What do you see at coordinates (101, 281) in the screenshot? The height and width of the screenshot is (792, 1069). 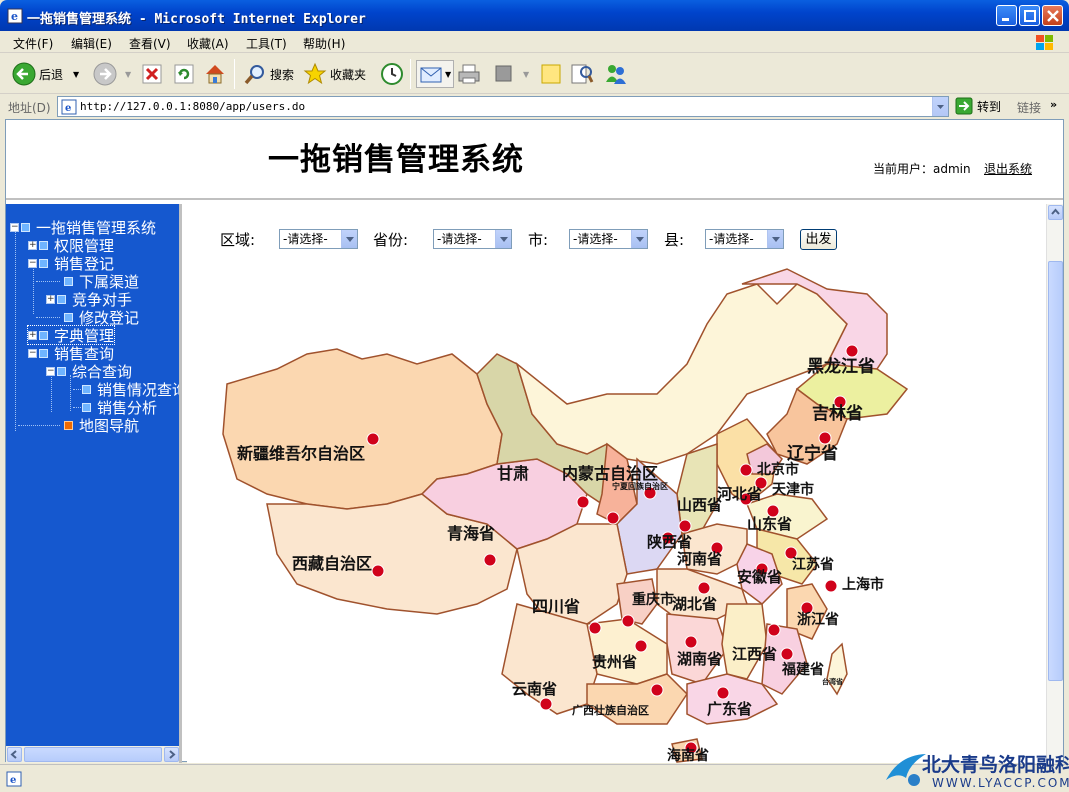 I see `tree-item-subordinate-channels: 下属渠道` at bounding box center [101, 281].